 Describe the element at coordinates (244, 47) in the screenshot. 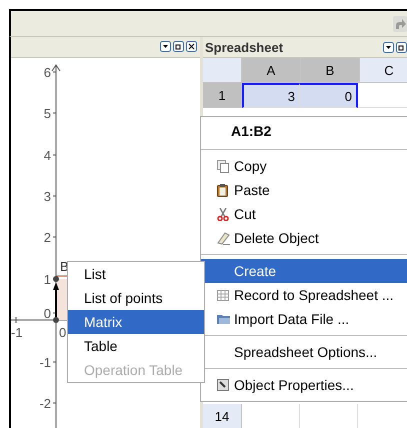

I see `panel-title: Spreadsheet` at that location.